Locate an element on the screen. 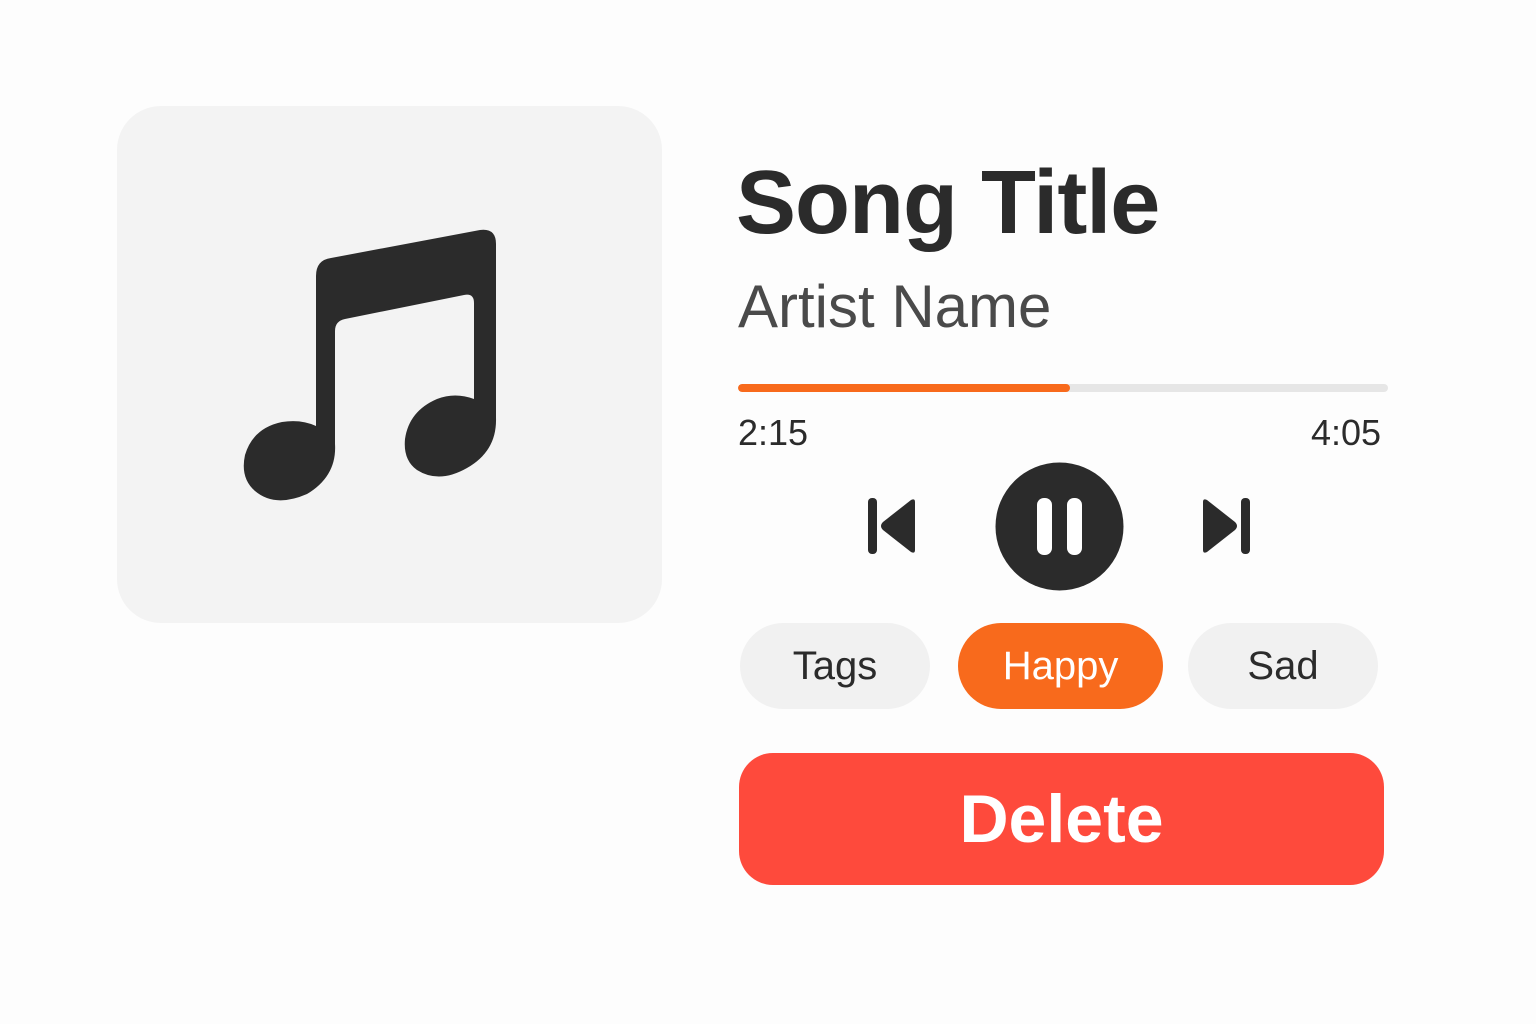 Image resolution: width=1536 pixels, height=1024 pixels. pause-icon is located at coordinates (1059, 526).